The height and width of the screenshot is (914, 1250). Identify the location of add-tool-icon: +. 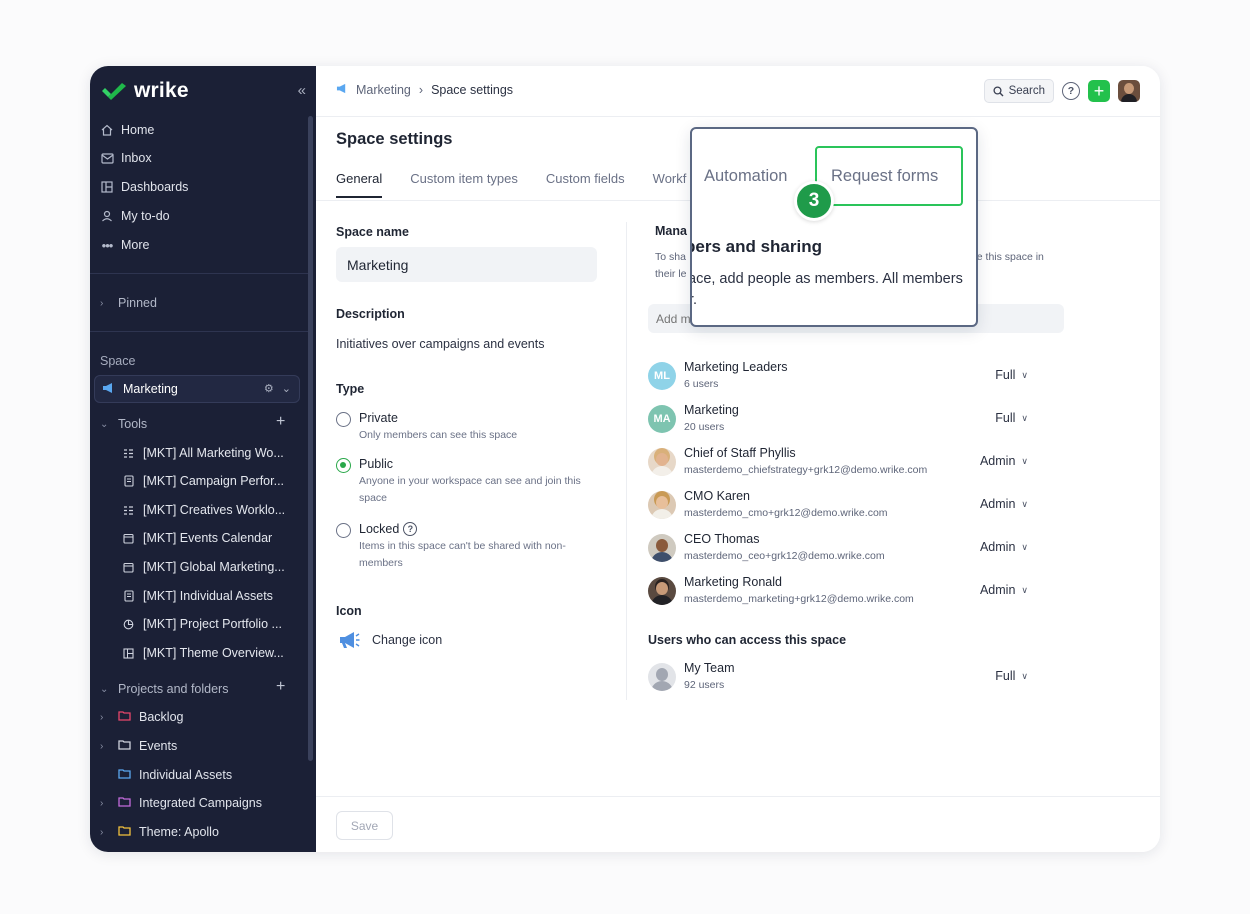
(280, 422).